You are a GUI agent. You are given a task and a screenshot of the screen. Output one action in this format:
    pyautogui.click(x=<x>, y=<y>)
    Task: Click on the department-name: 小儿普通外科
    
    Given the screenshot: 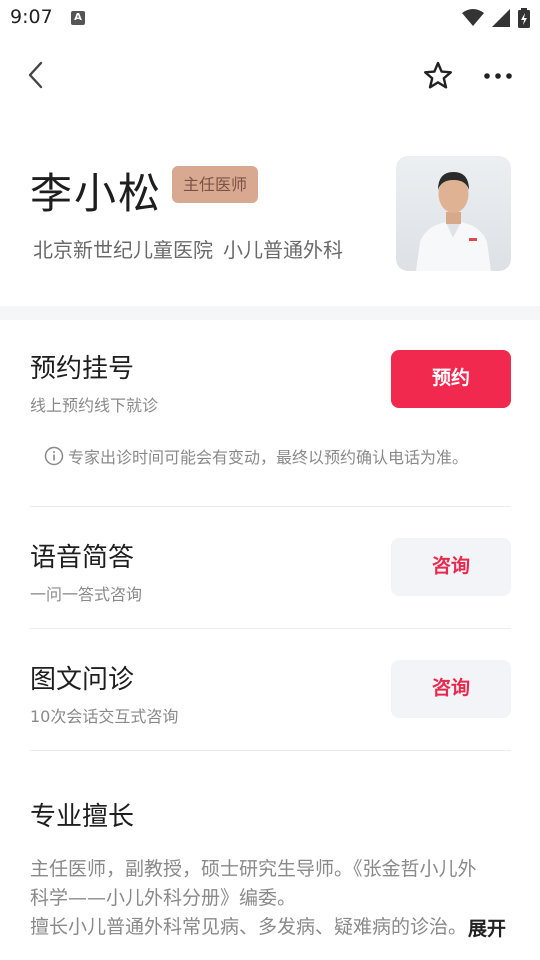 What is the action you would take?
    pyautogui.click(x=283, y=250)
    